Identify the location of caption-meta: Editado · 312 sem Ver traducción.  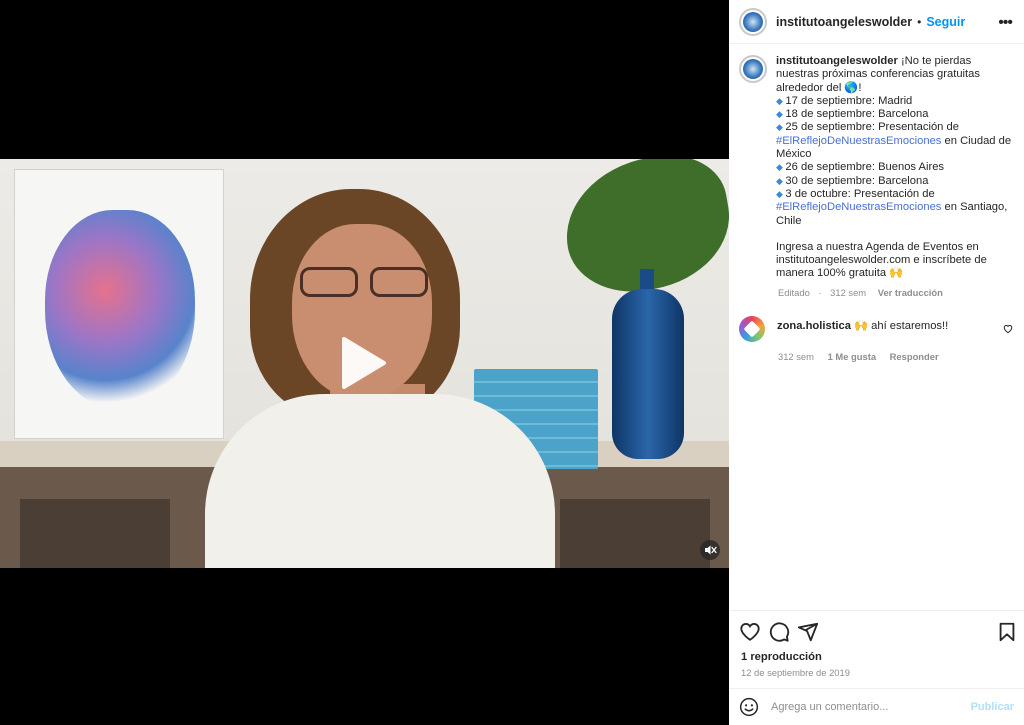
(860, 292).